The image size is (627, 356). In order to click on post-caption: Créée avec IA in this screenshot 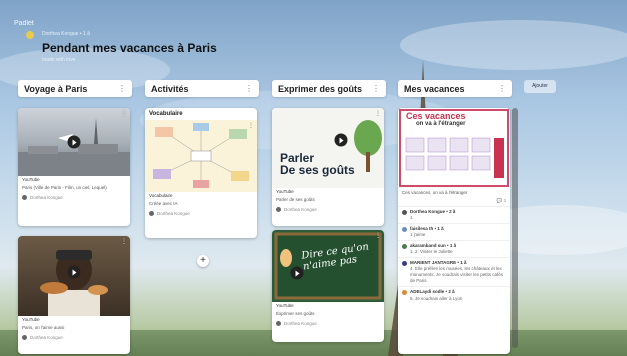, I will do `click(163, 203)`.